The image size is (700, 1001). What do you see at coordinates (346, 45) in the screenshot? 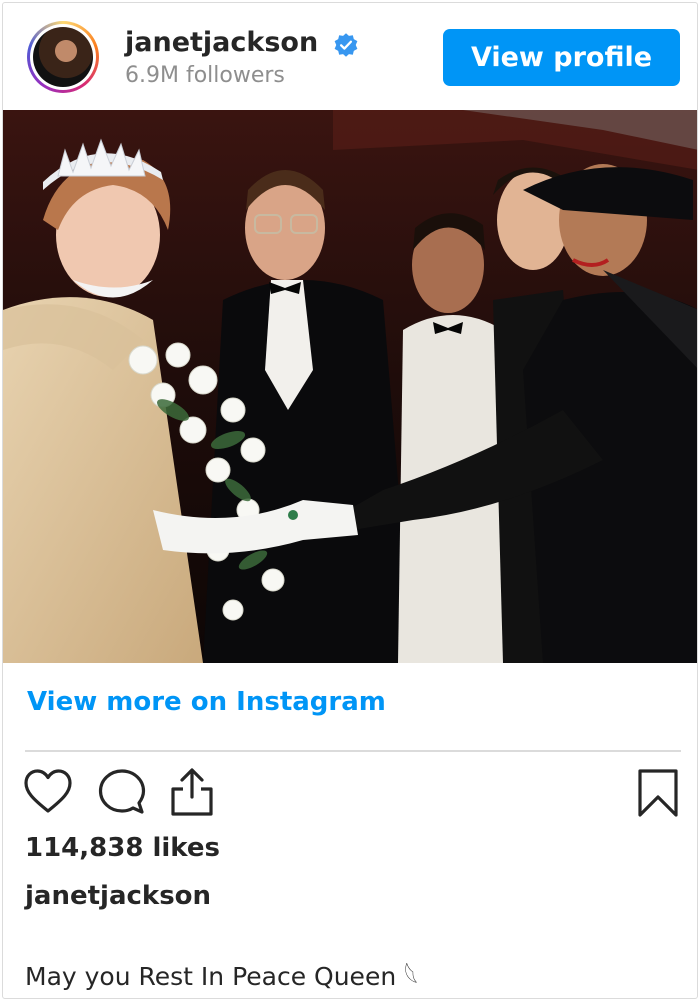
I see `verified-badge-icon` at bounding box center [346, 45].